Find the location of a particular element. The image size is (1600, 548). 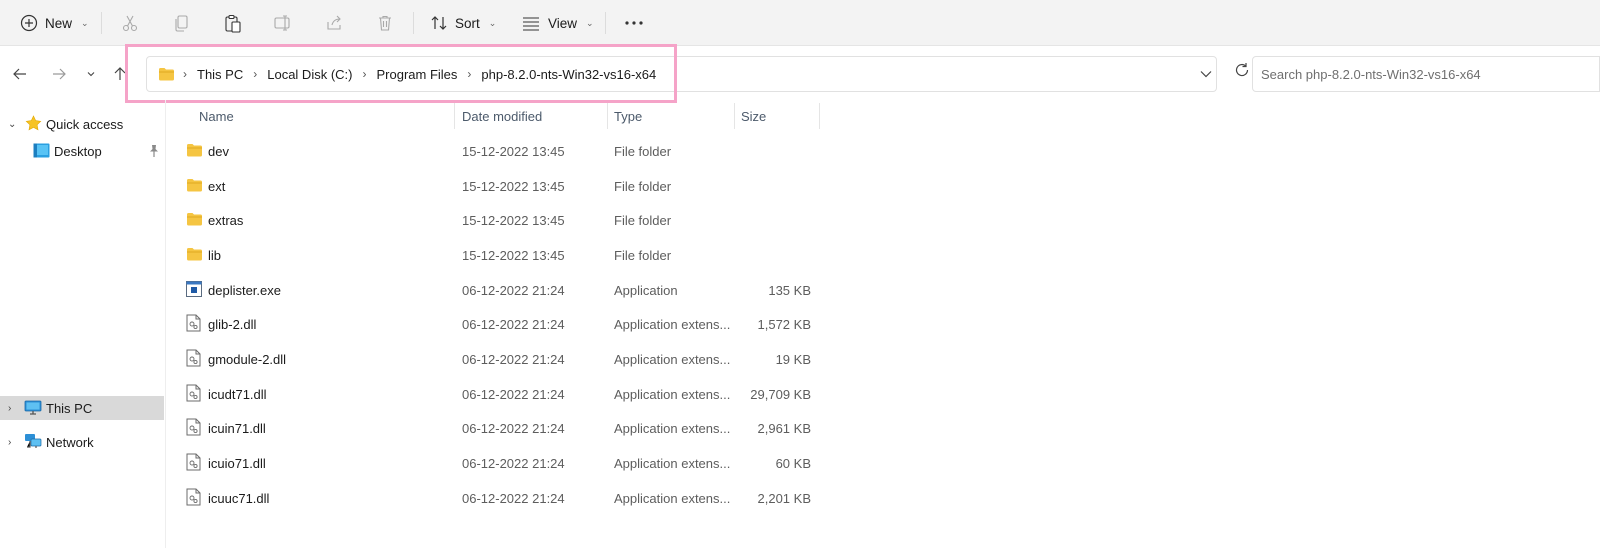

see-more-button is located at coordinates (634, 23).